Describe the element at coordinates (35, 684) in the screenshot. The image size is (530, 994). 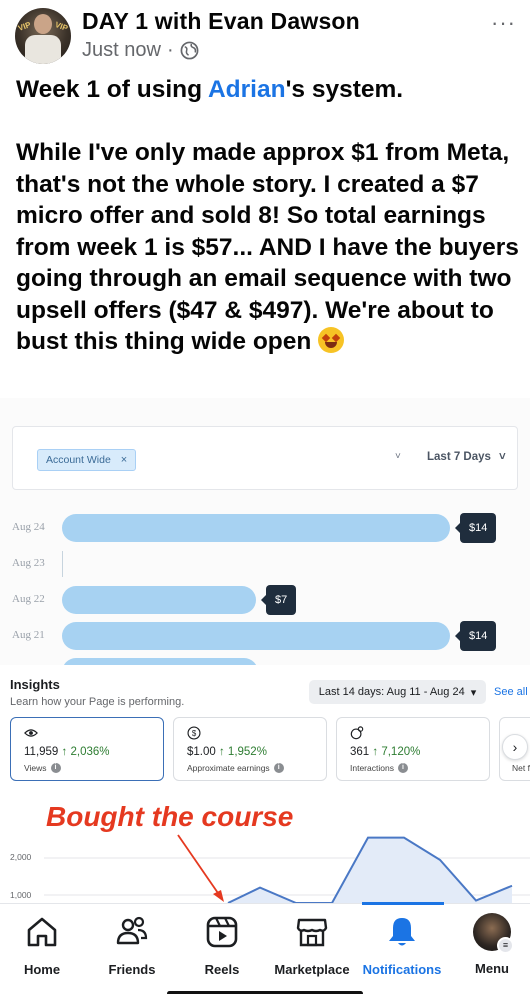
I see `insights-title: Insights` at that location.